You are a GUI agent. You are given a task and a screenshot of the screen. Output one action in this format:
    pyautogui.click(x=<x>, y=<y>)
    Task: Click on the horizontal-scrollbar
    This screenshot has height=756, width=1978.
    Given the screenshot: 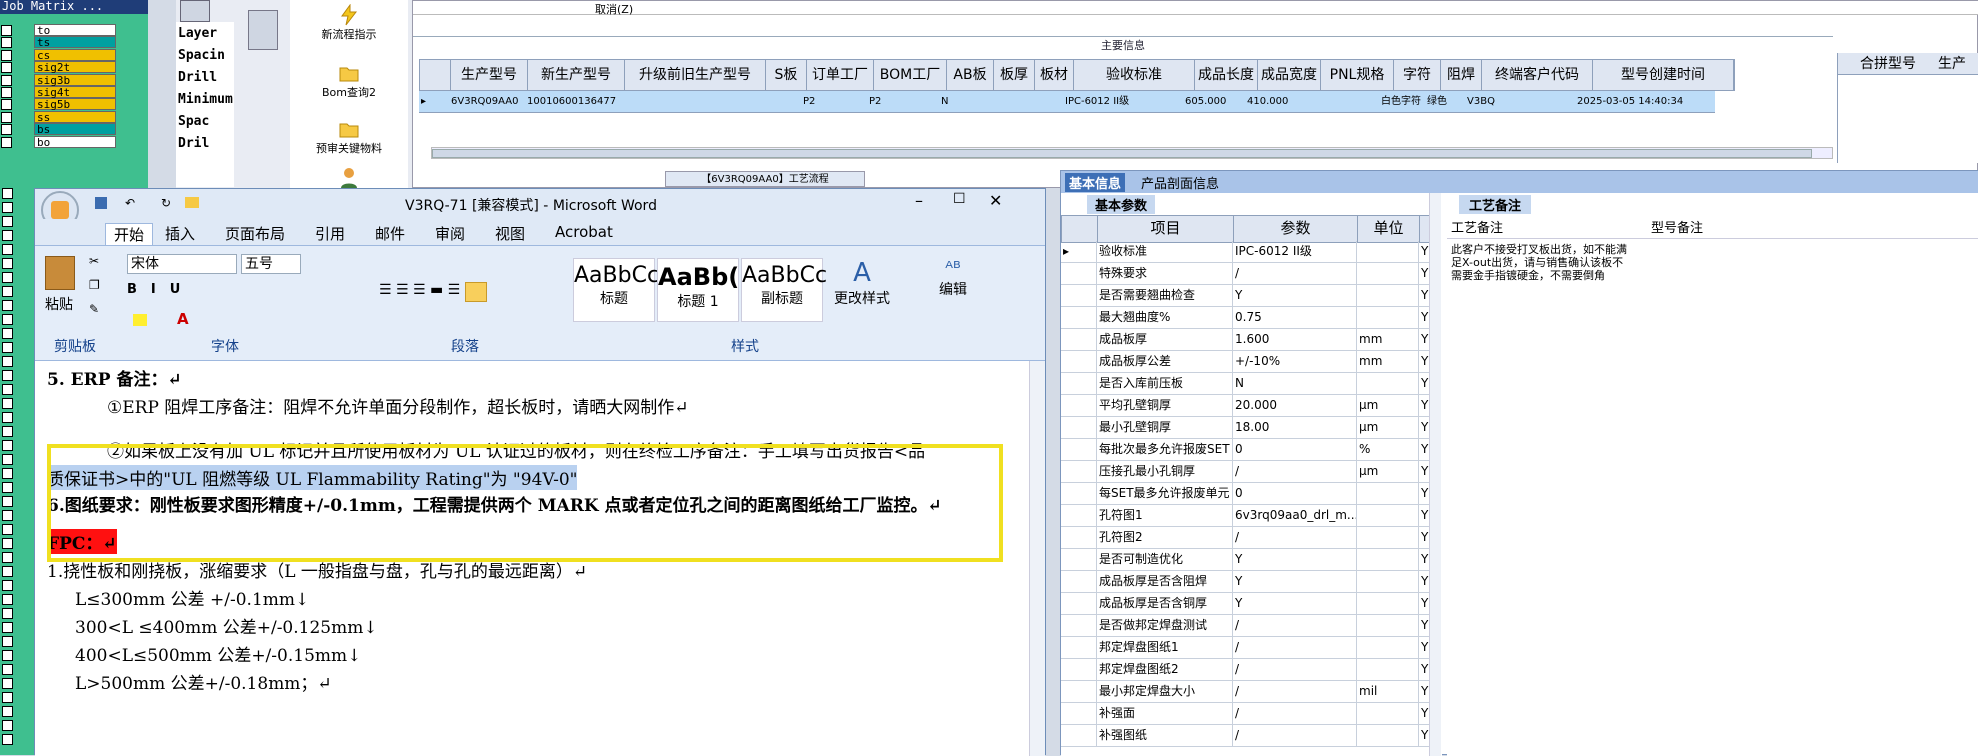 What is the action you would take?
    pyautogui.click(x=1132, y=153)
    